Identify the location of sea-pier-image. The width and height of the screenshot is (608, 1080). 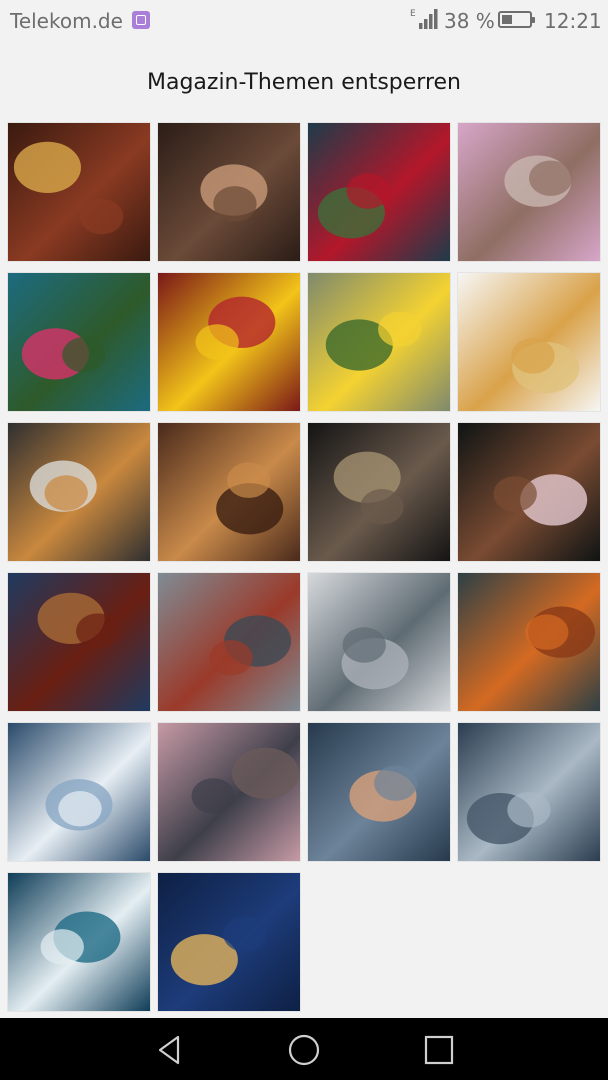
(229, 792).